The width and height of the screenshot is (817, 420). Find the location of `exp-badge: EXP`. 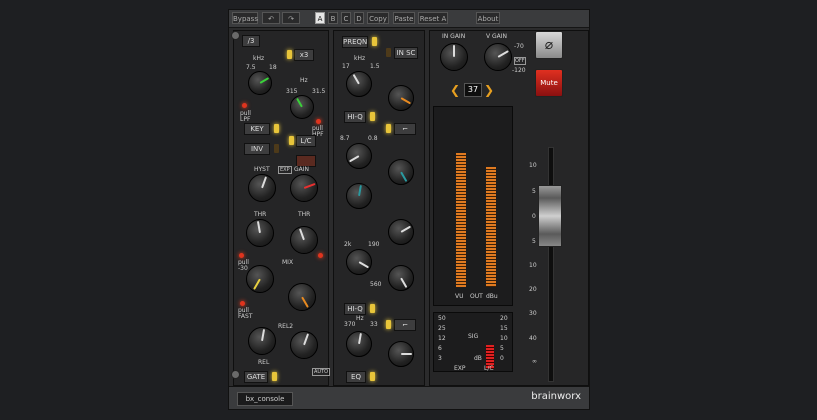

exp-badge: EXP is located at coordinates (285, 170).